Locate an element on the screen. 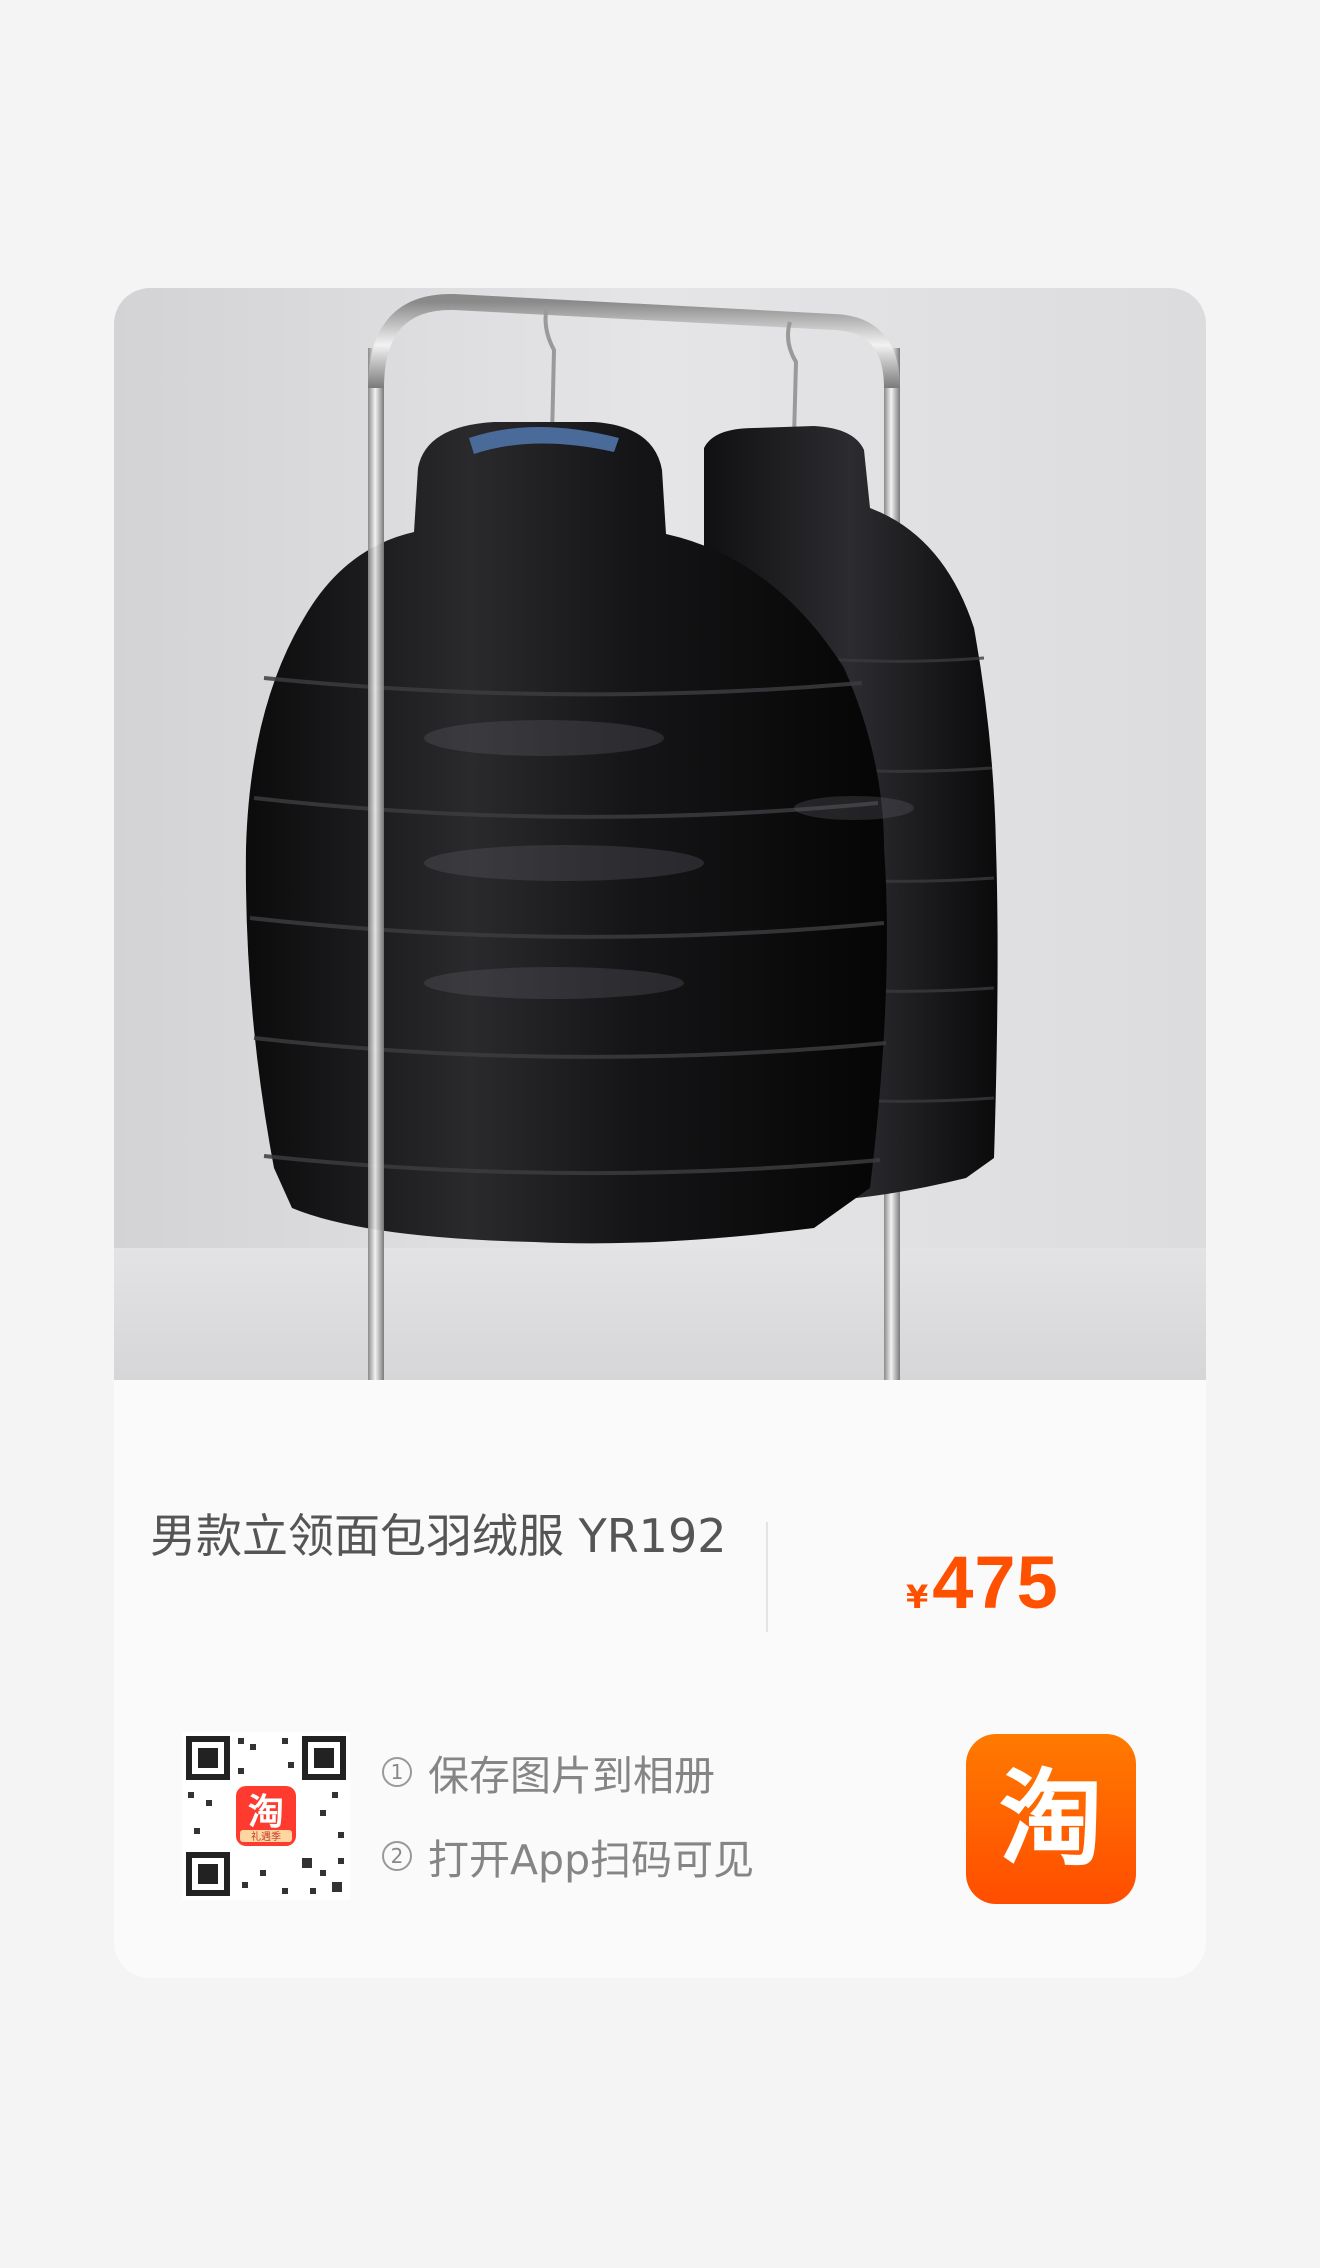 The height and width of the screenshot is (2268, 1320). price-currency-symbol: ¥ is located at coordinates (917, 1597).